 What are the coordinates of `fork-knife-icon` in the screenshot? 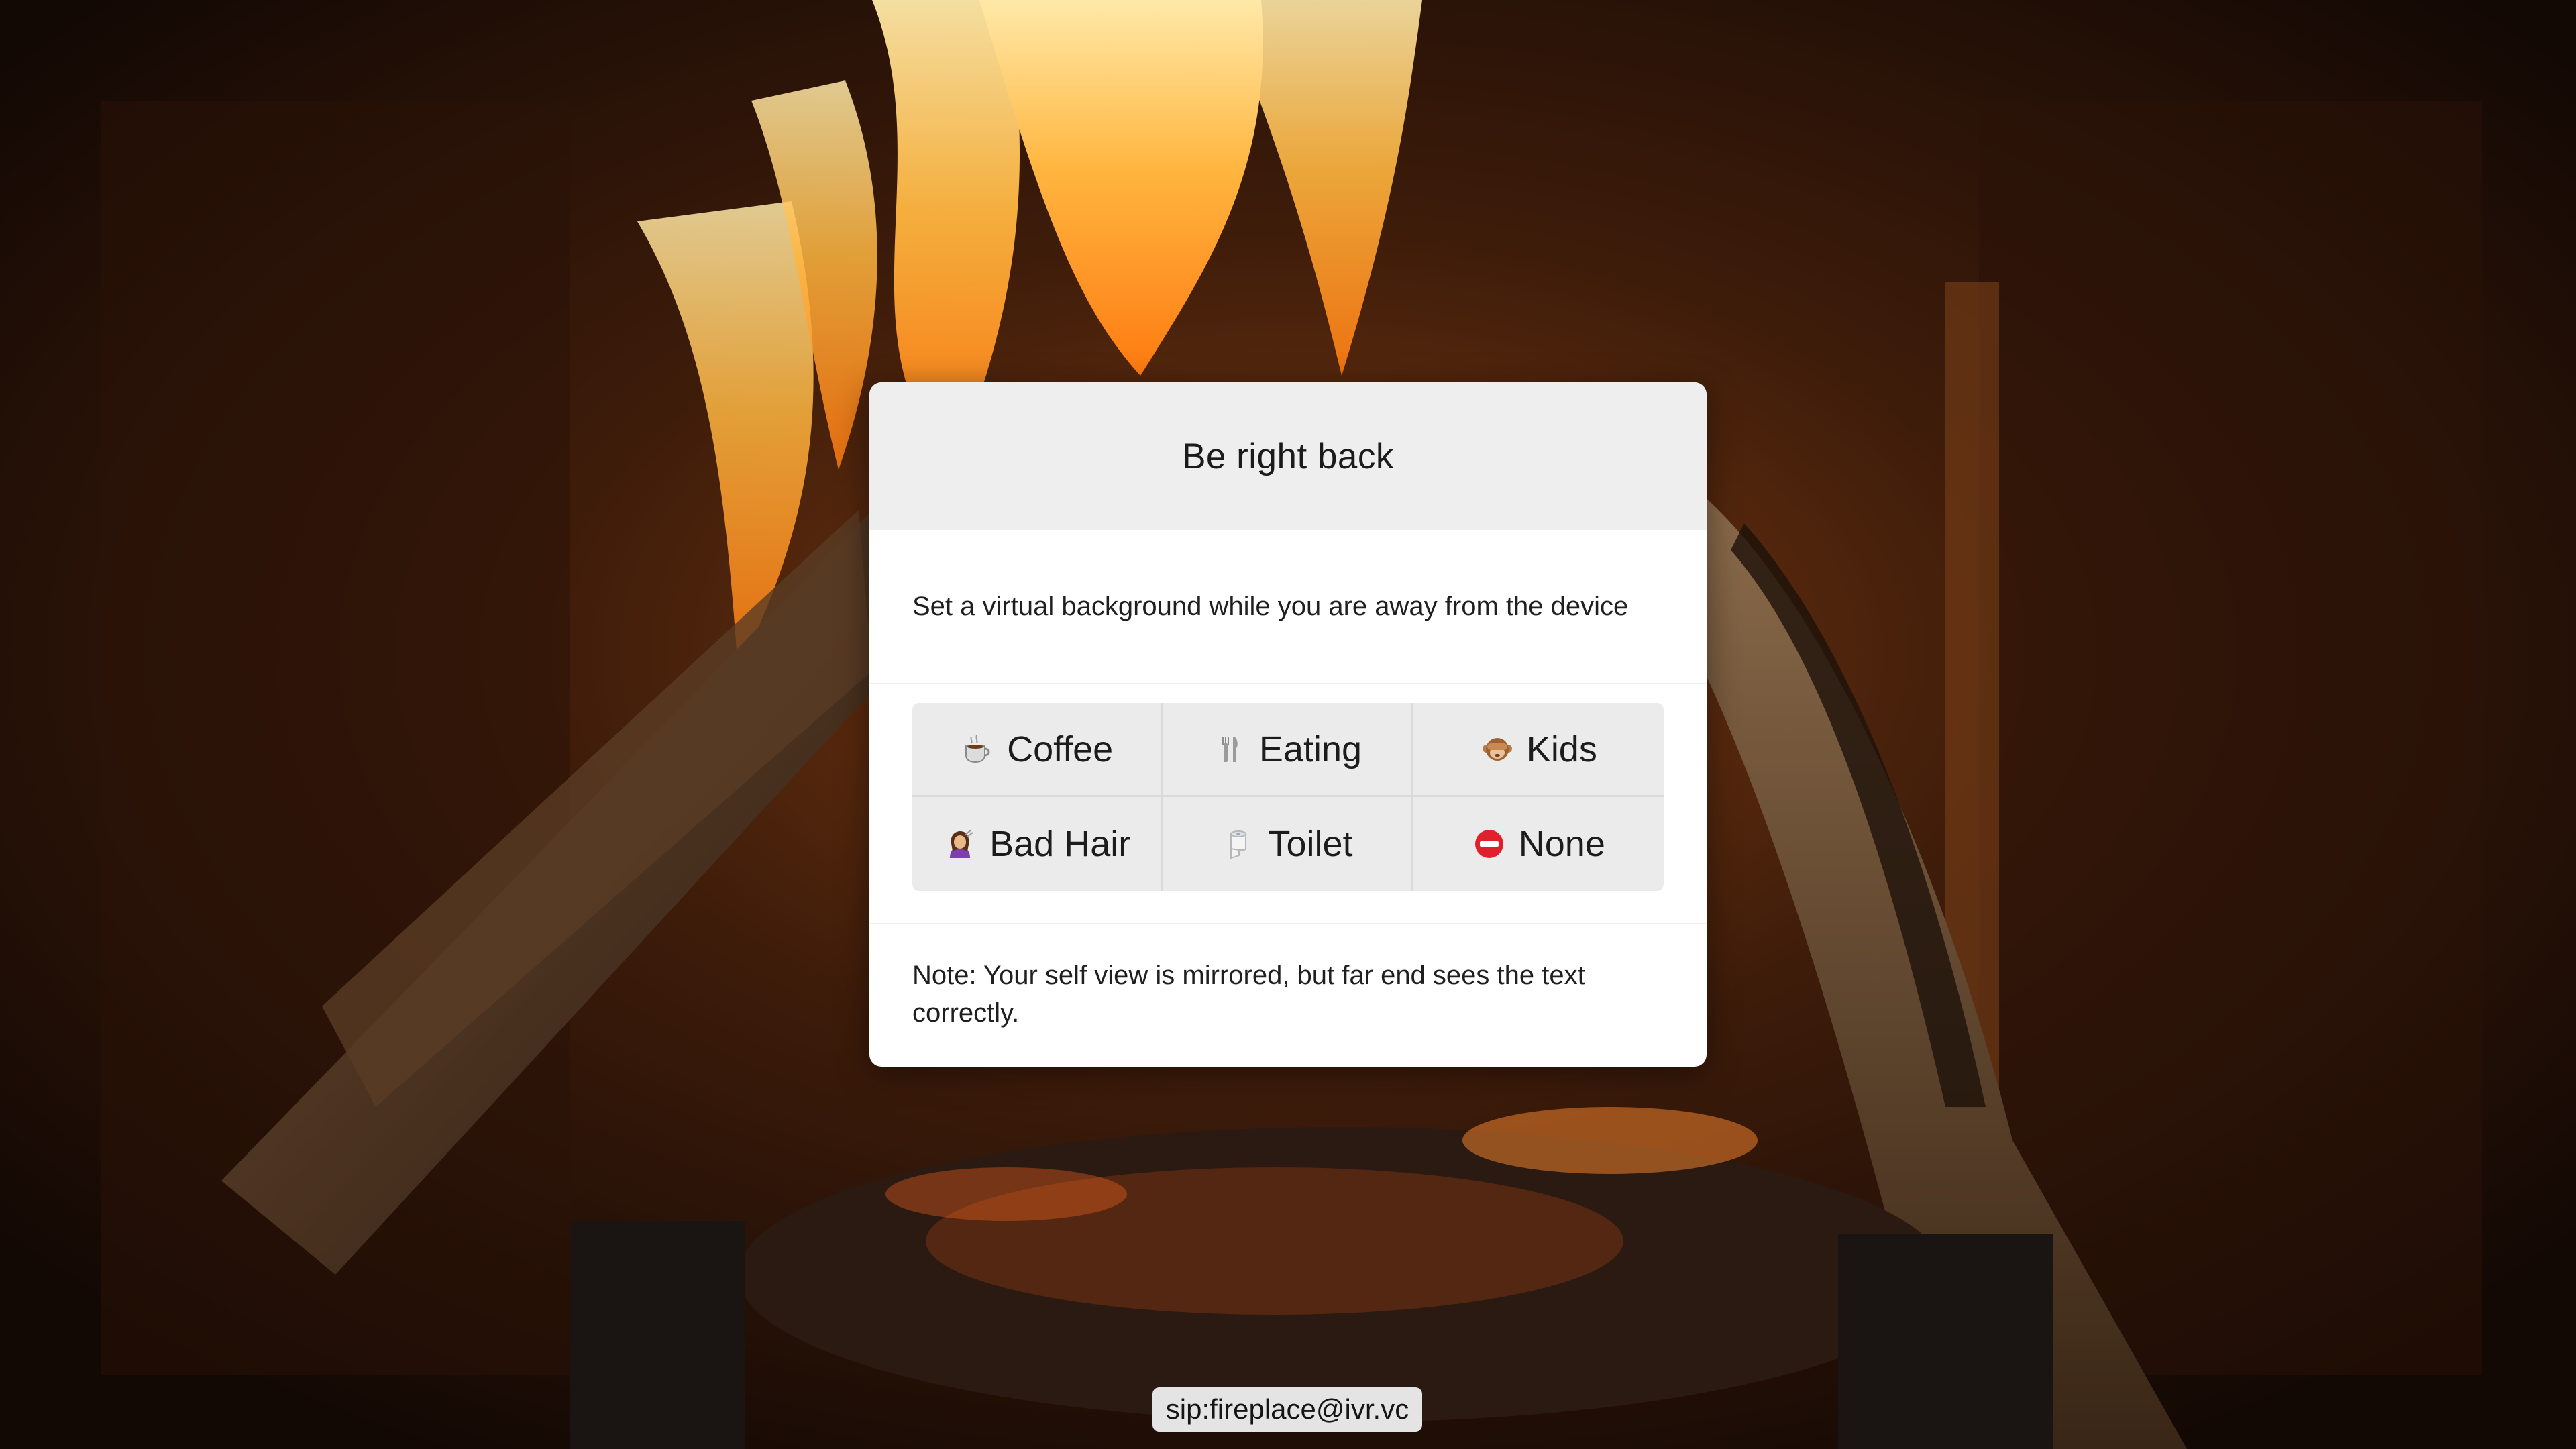 It's located at (1229, 749).